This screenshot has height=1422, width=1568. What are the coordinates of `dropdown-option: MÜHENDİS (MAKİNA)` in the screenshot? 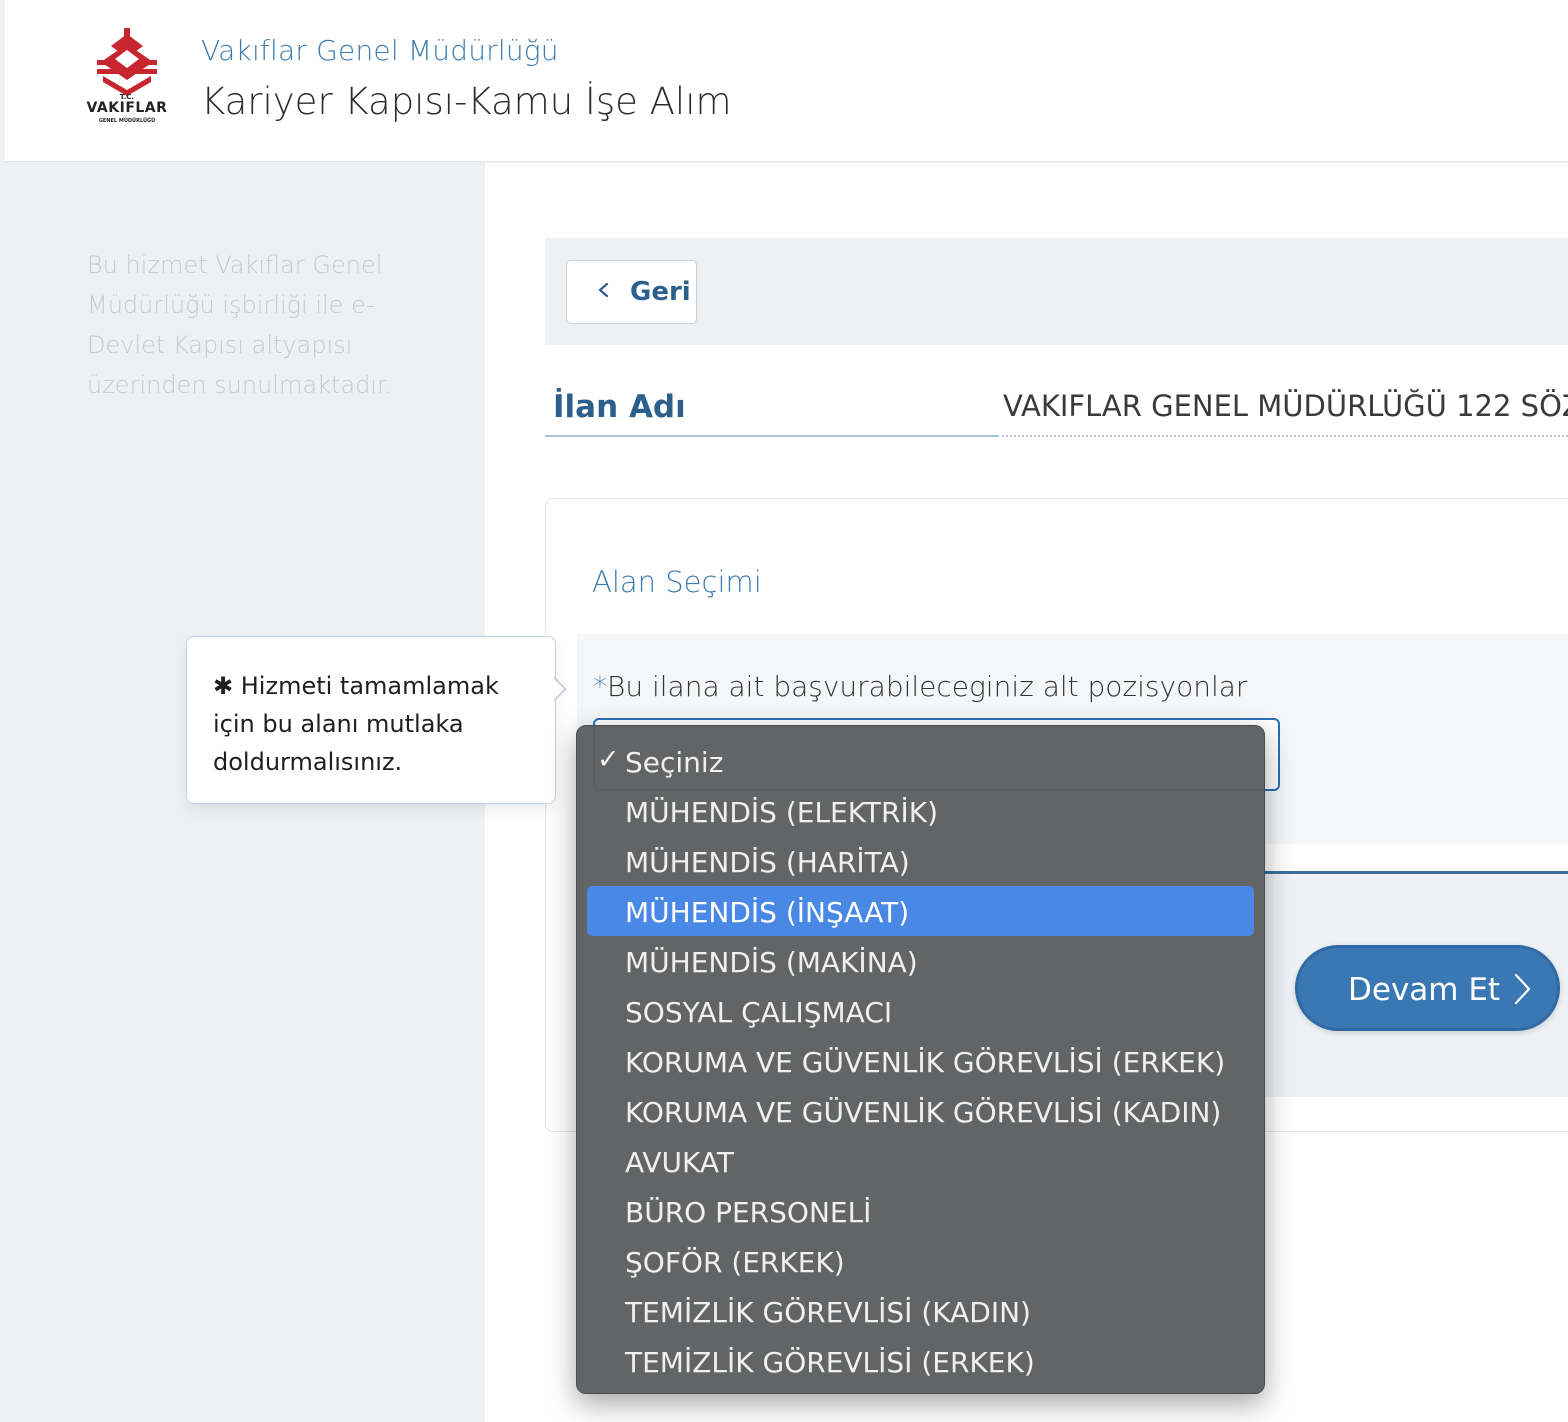 It's located at (920, 961).